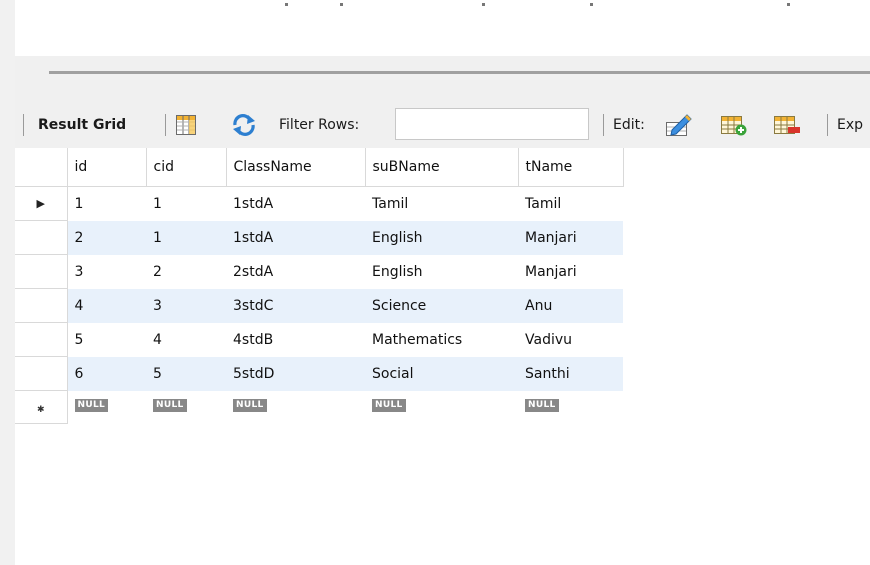 The width and height of the screenshot is (870, 565). What do you see at coordinates (186, 167) in the screenshot?
I see `column-header: cid` at bounding box center [186, 167].